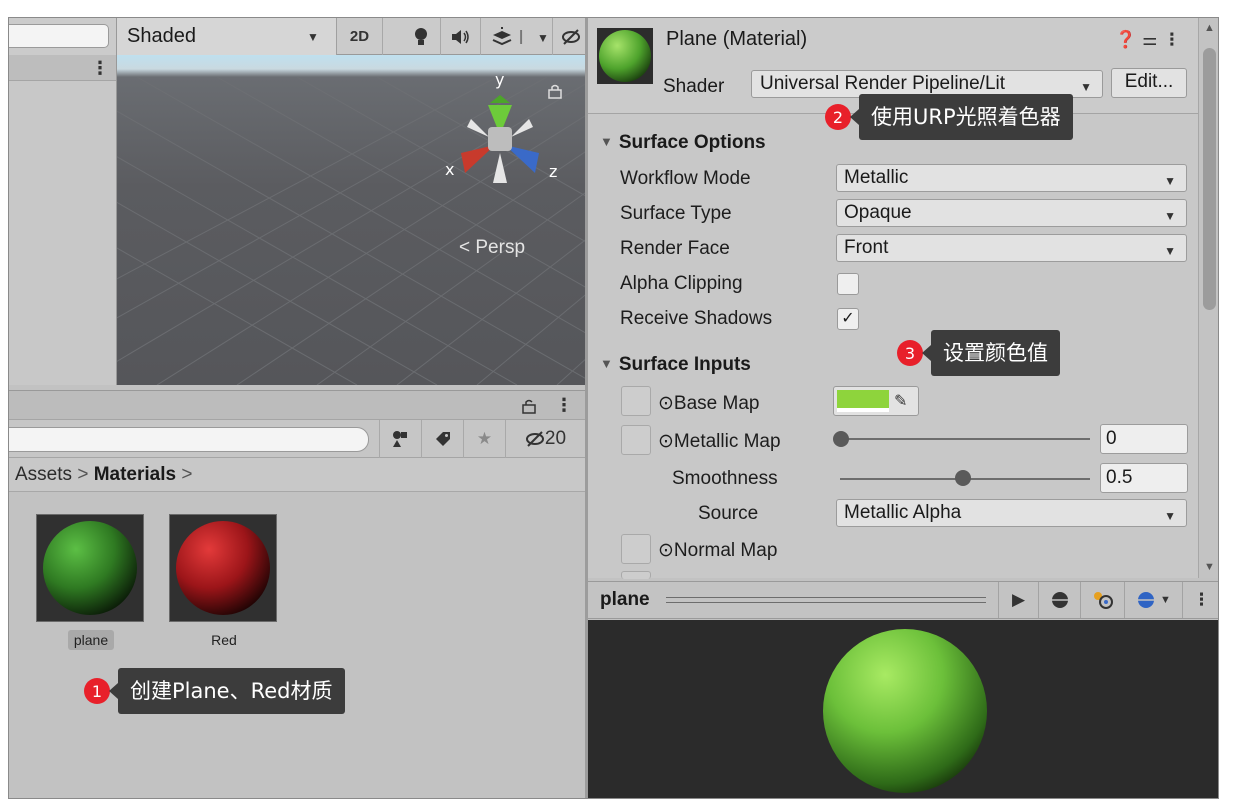 This screenshot has height=812, width=1238. I want to click on play-icon: ▶, so click(1018, 599).